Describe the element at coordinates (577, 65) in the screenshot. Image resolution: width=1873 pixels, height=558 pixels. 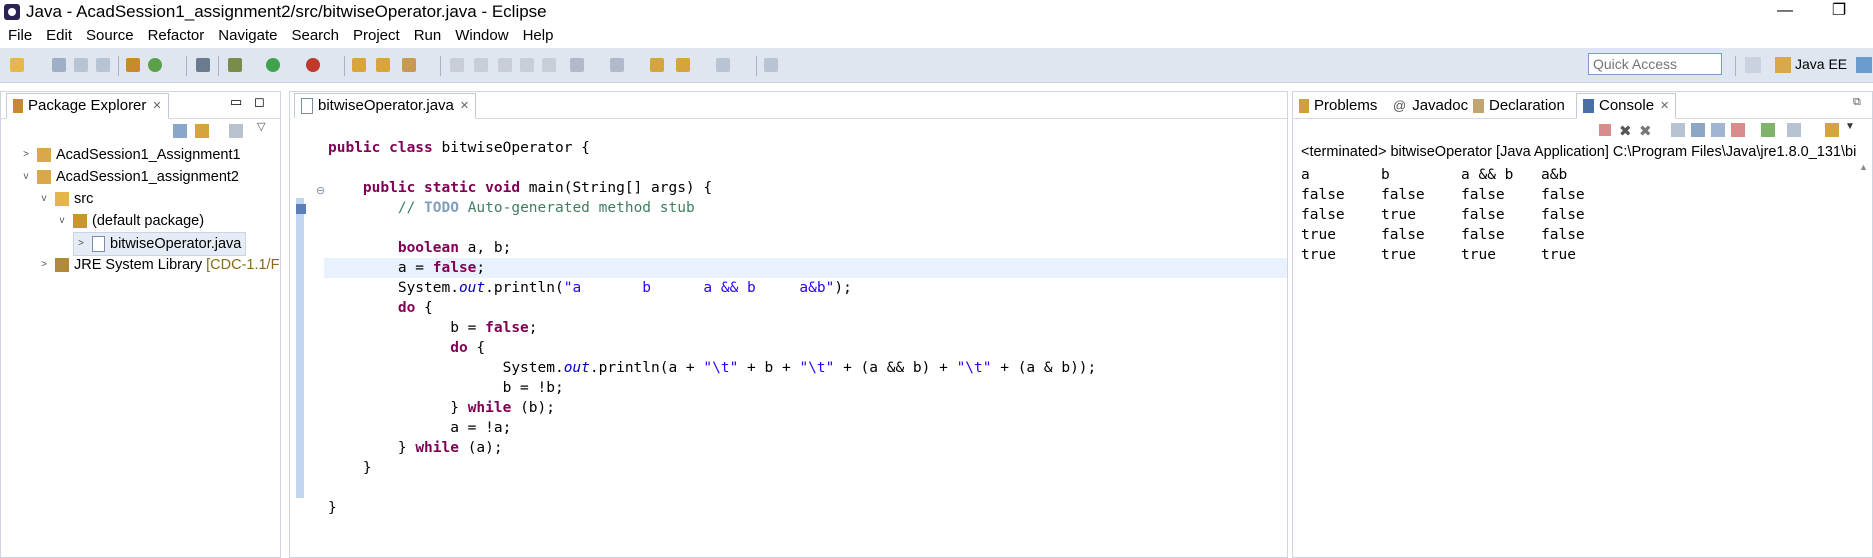
I see `next-annotation-icon` at that location.